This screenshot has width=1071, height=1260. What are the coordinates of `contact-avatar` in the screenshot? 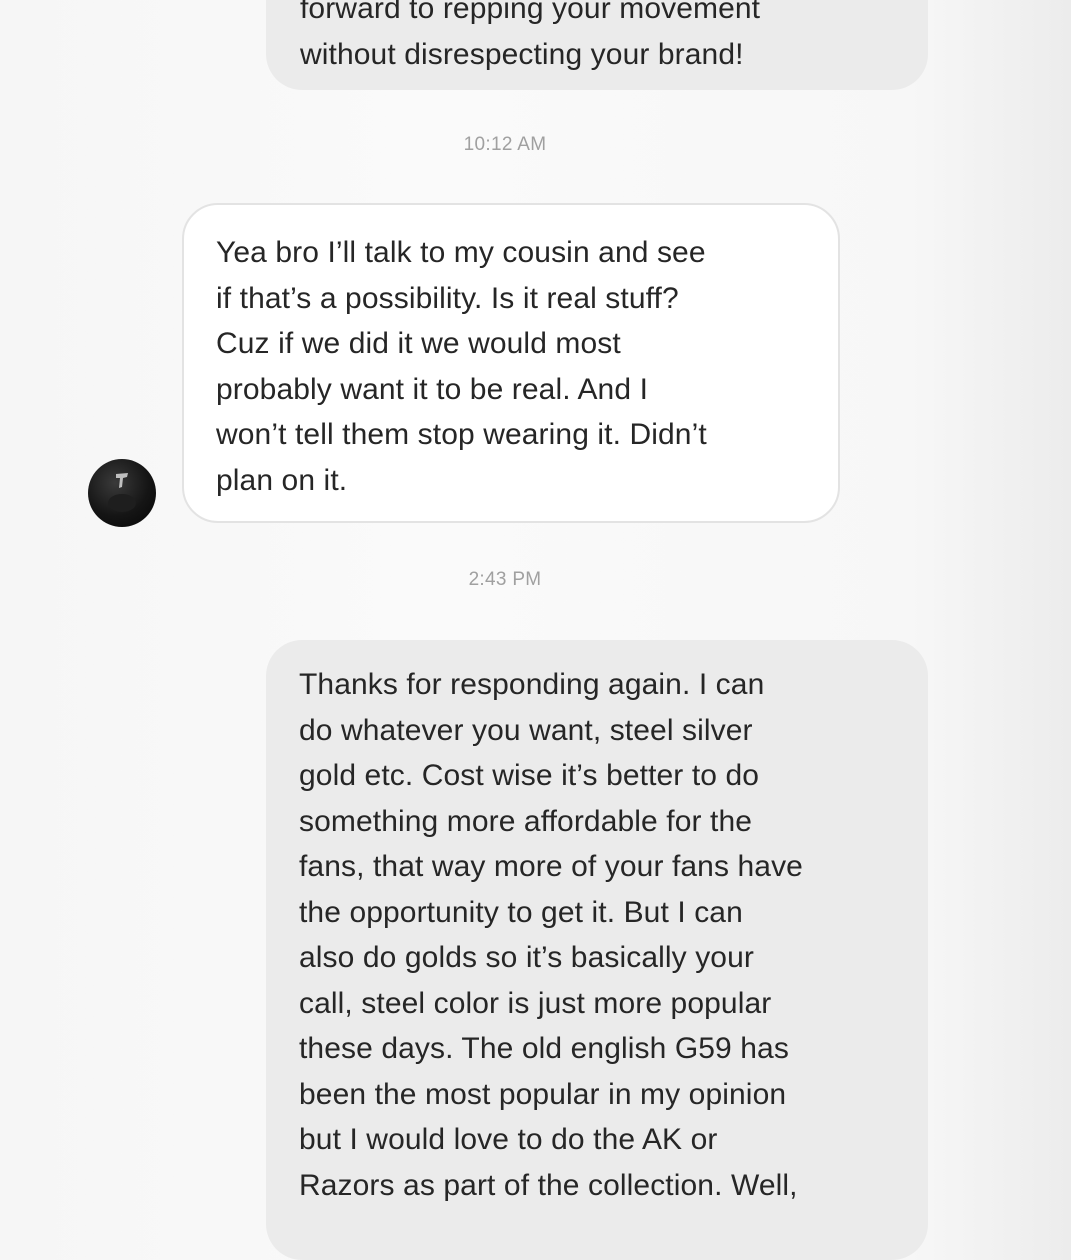 It's located at (122, 493).